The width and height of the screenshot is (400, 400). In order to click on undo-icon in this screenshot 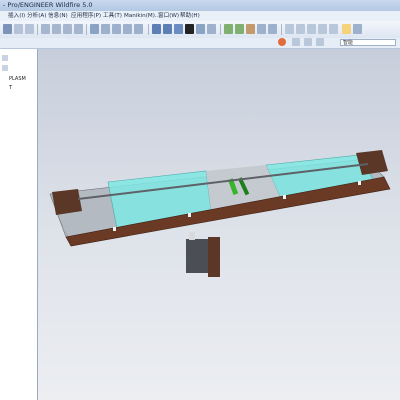, I will do `click(18, 29)`.